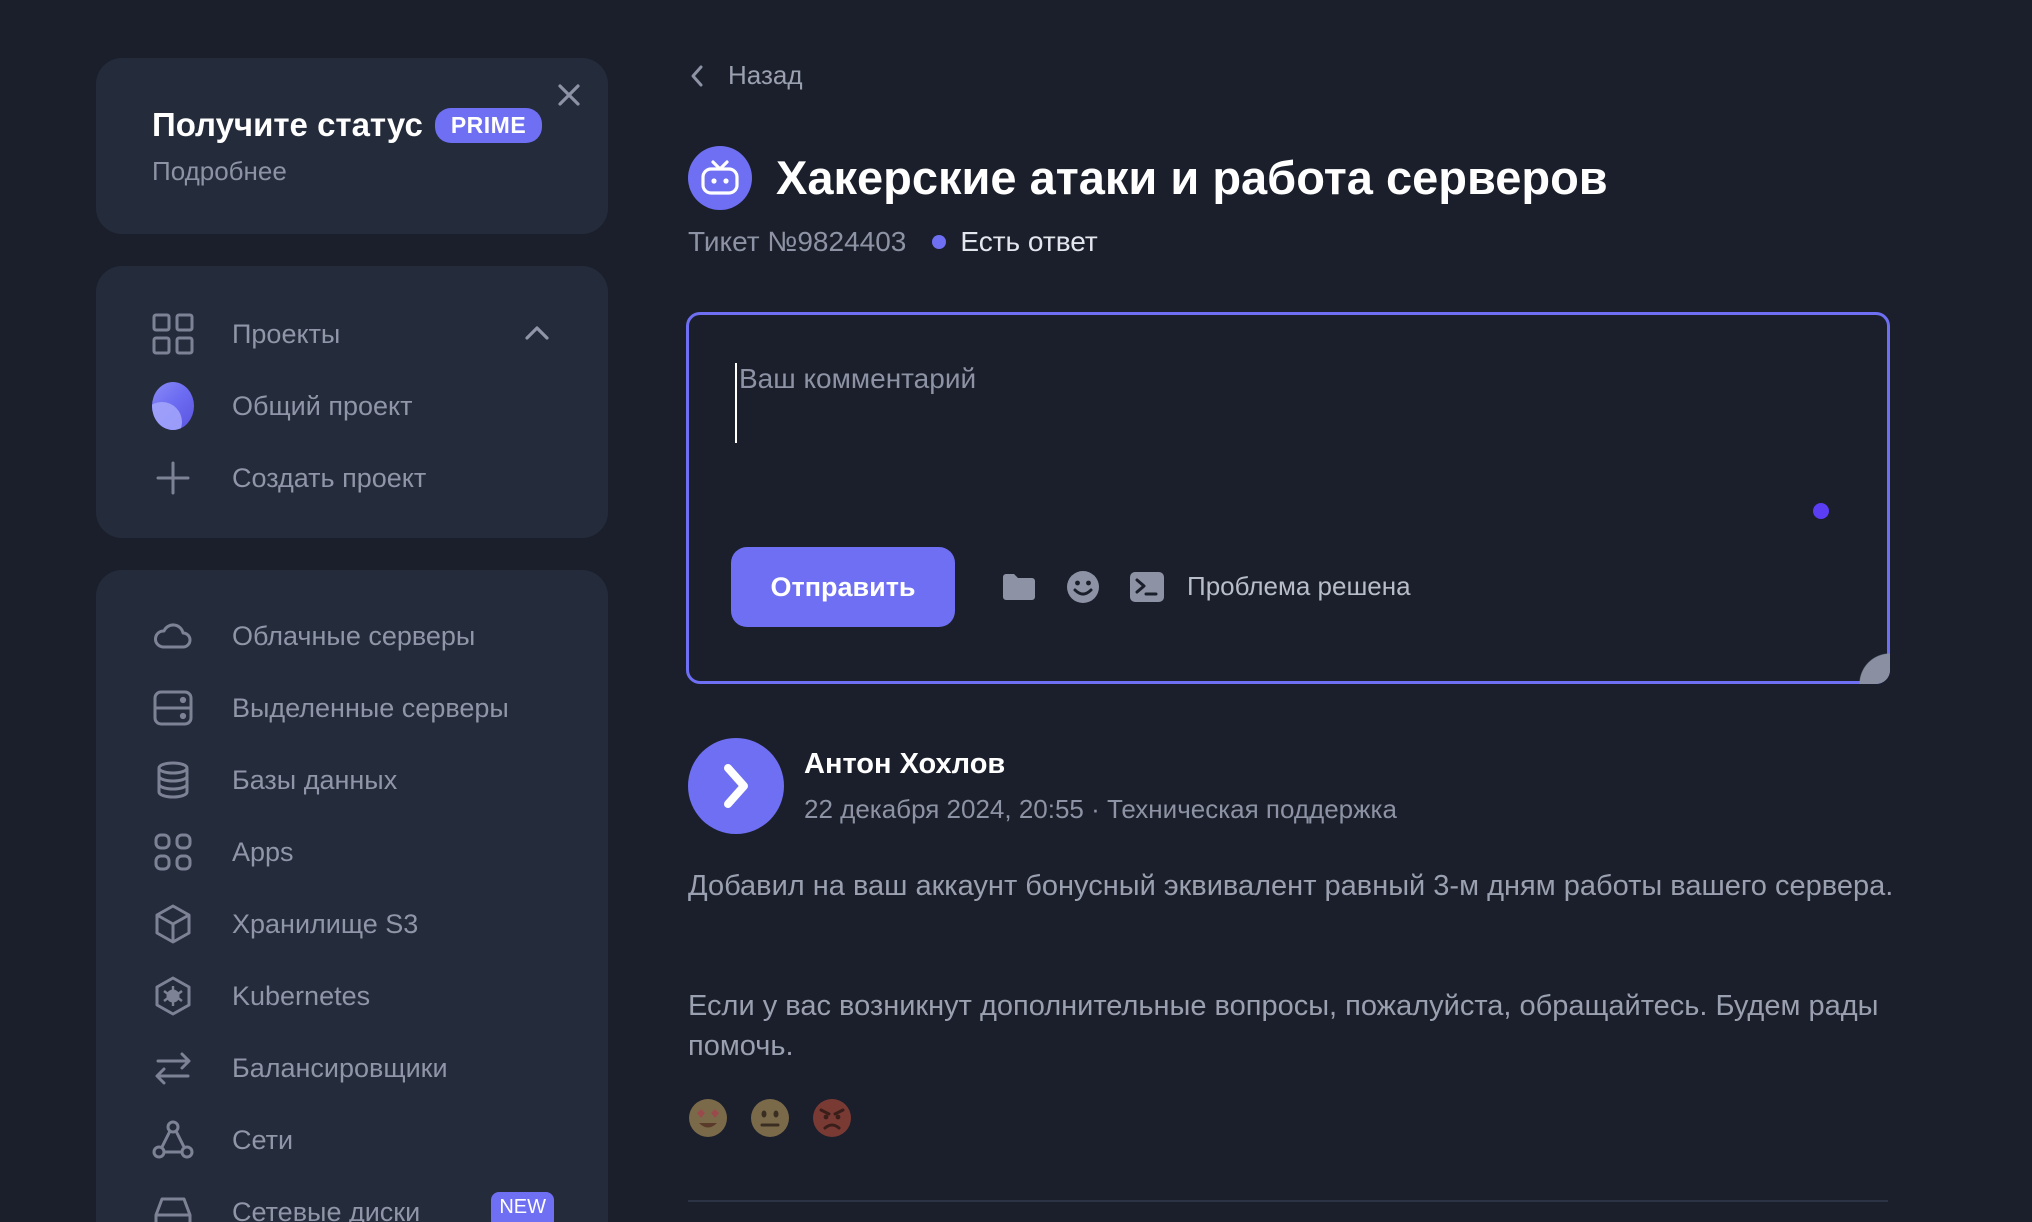  I want to click on promo-title-text: Получите статус, so click(287, 124).